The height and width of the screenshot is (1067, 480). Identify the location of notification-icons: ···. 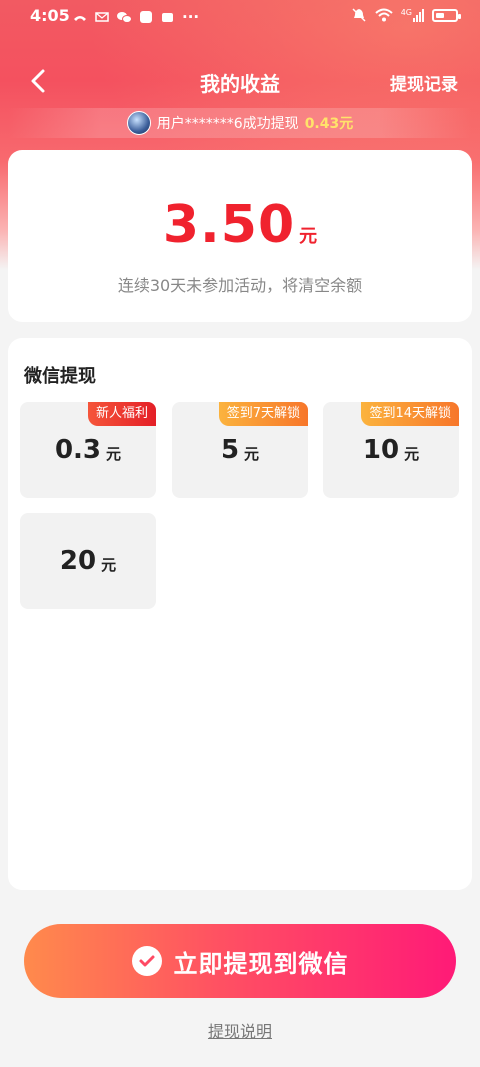
(135, 17).